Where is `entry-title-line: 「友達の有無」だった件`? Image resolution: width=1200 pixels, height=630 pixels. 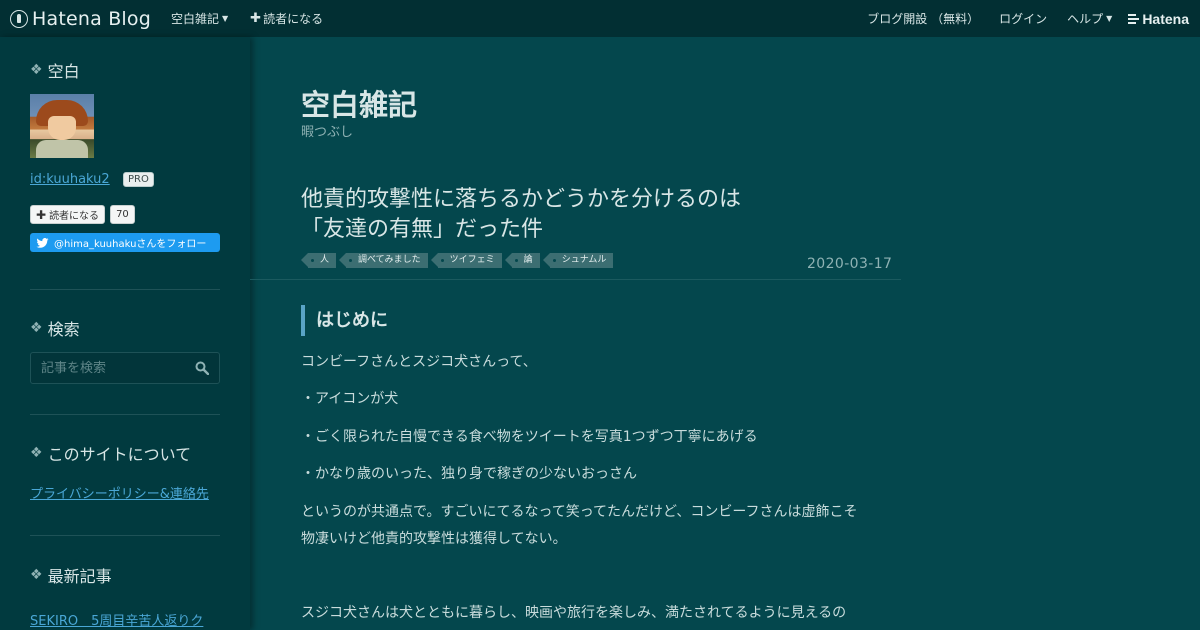 entry-title-line: 「友達の有無」だった件 is located at coordinates (422, 229).